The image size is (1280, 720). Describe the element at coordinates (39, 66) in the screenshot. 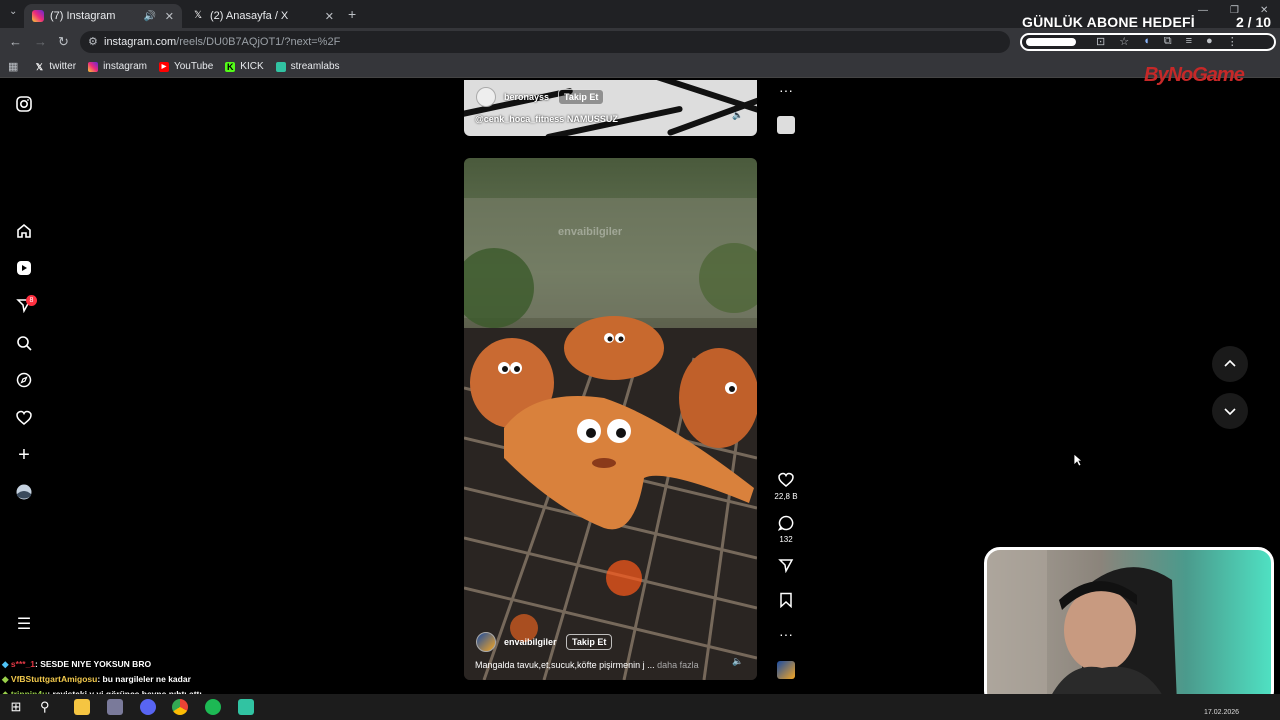

I see `x-icon: 𝕏` at that location.